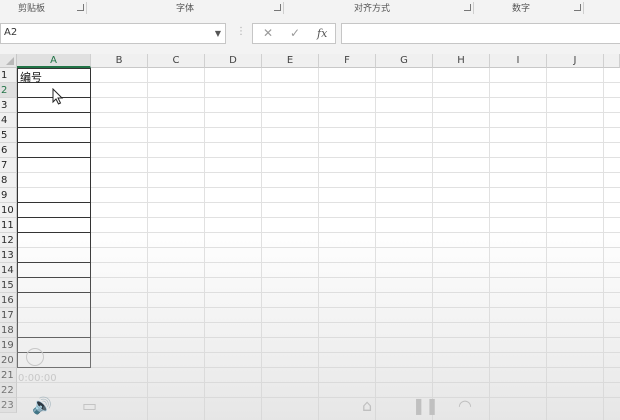 The width and height of the screenshot is (620, 420). I want to click on formula-bar-buttons: ✕ ✓ fx, so click(294, 33).